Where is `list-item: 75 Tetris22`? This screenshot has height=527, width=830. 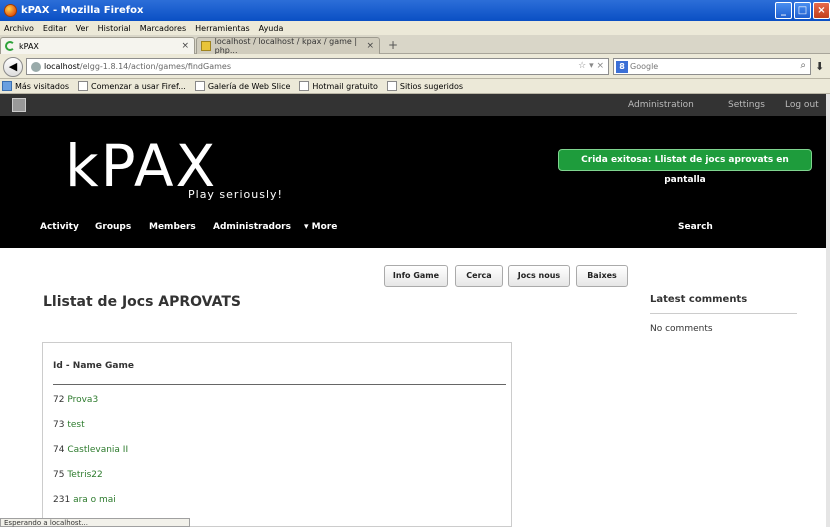
list-item: 75 Tetris22 is located at coordinates (78, 475).